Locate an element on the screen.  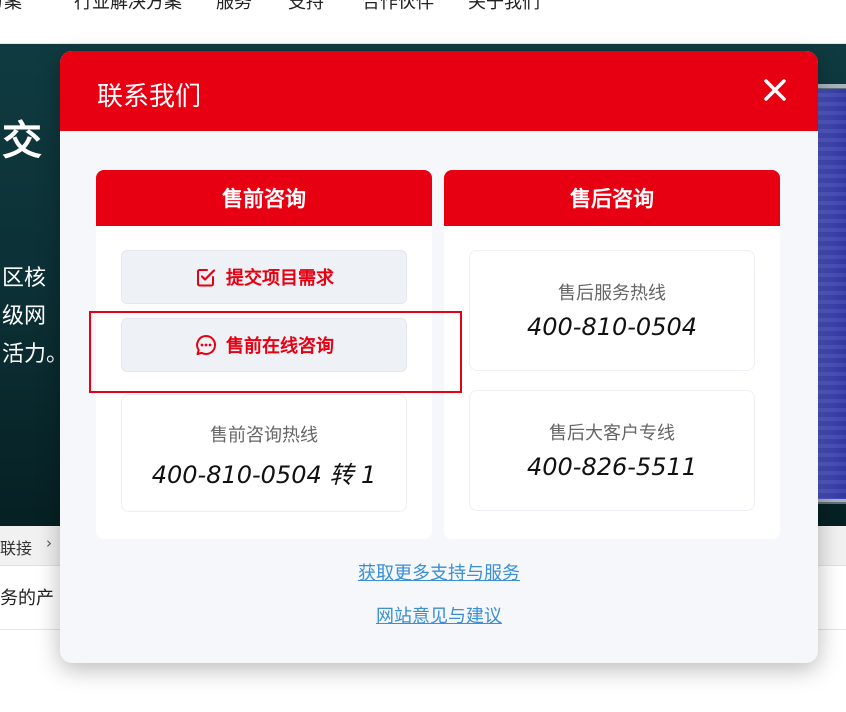
presales-hotline-number: 400-810-0504 转 1 is located at coordinates (264, 472).